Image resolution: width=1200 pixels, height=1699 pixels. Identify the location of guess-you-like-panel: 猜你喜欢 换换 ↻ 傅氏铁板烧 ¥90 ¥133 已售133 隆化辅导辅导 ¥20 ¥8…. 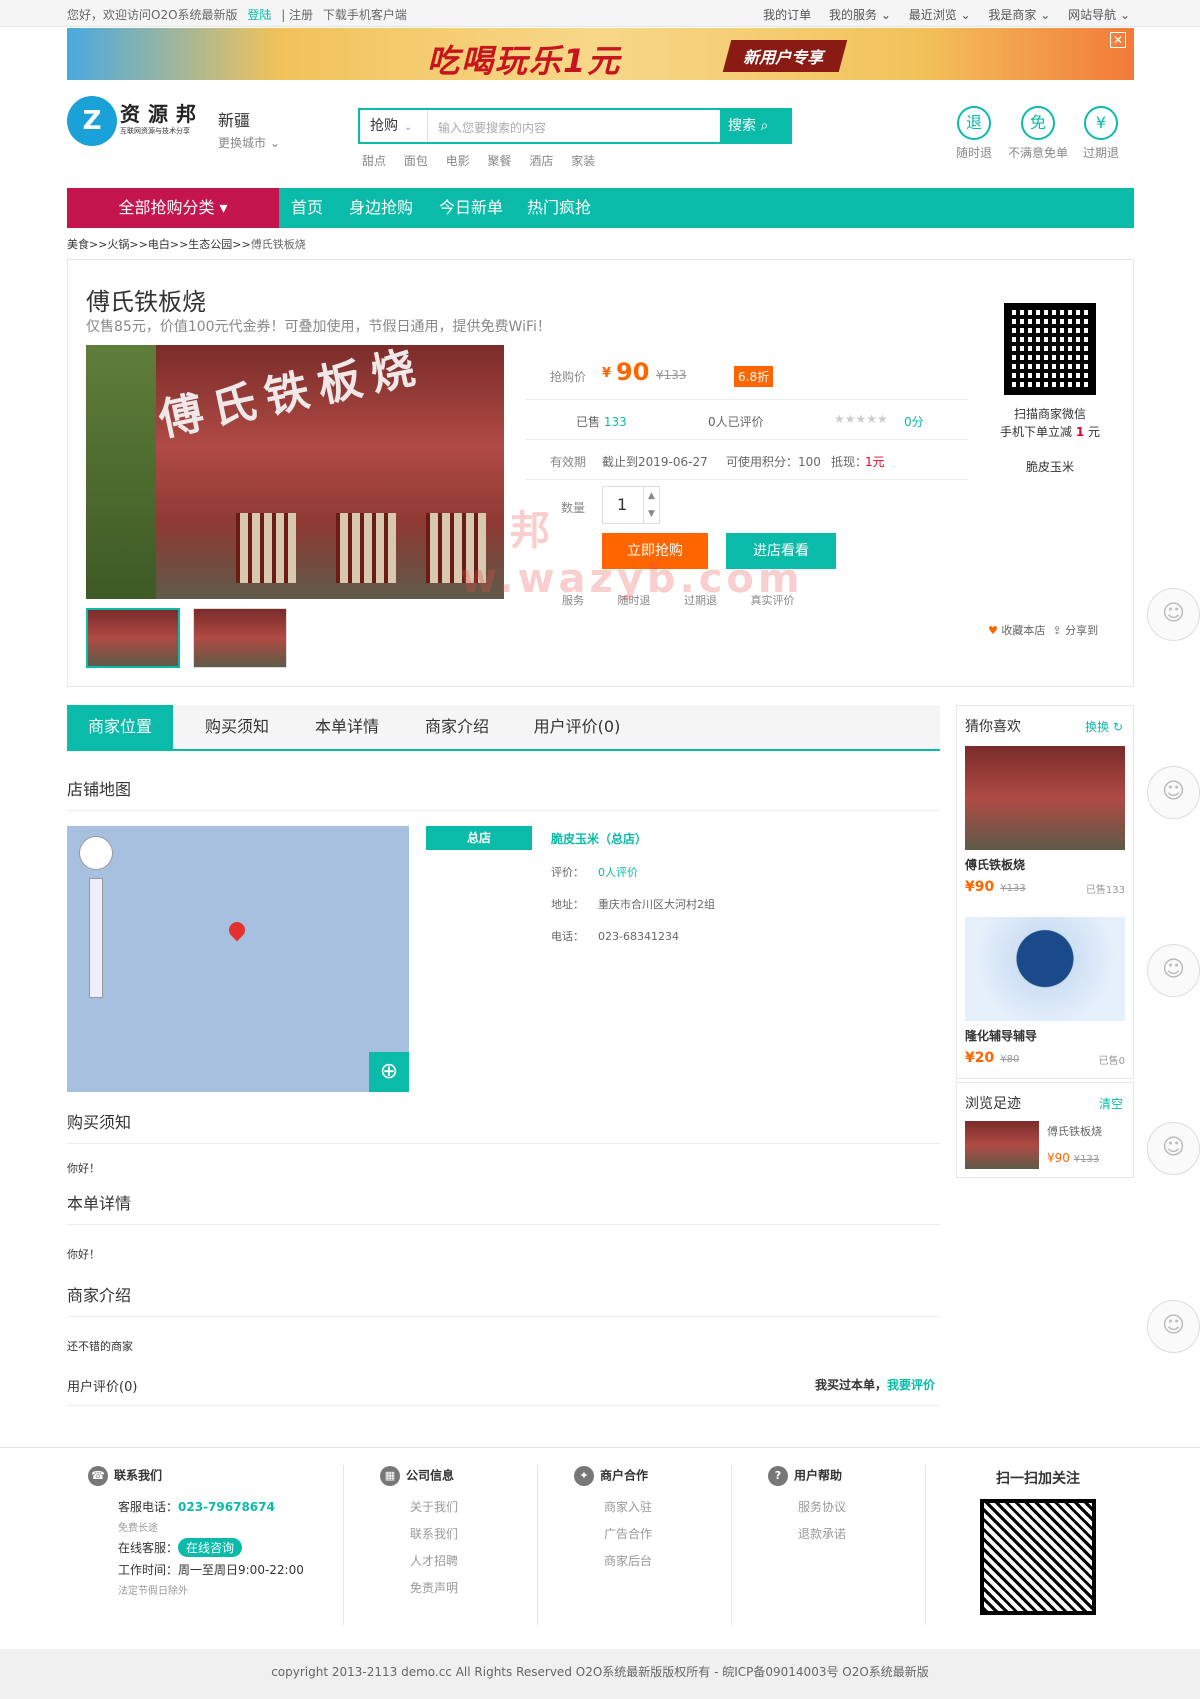
(1045, 892).